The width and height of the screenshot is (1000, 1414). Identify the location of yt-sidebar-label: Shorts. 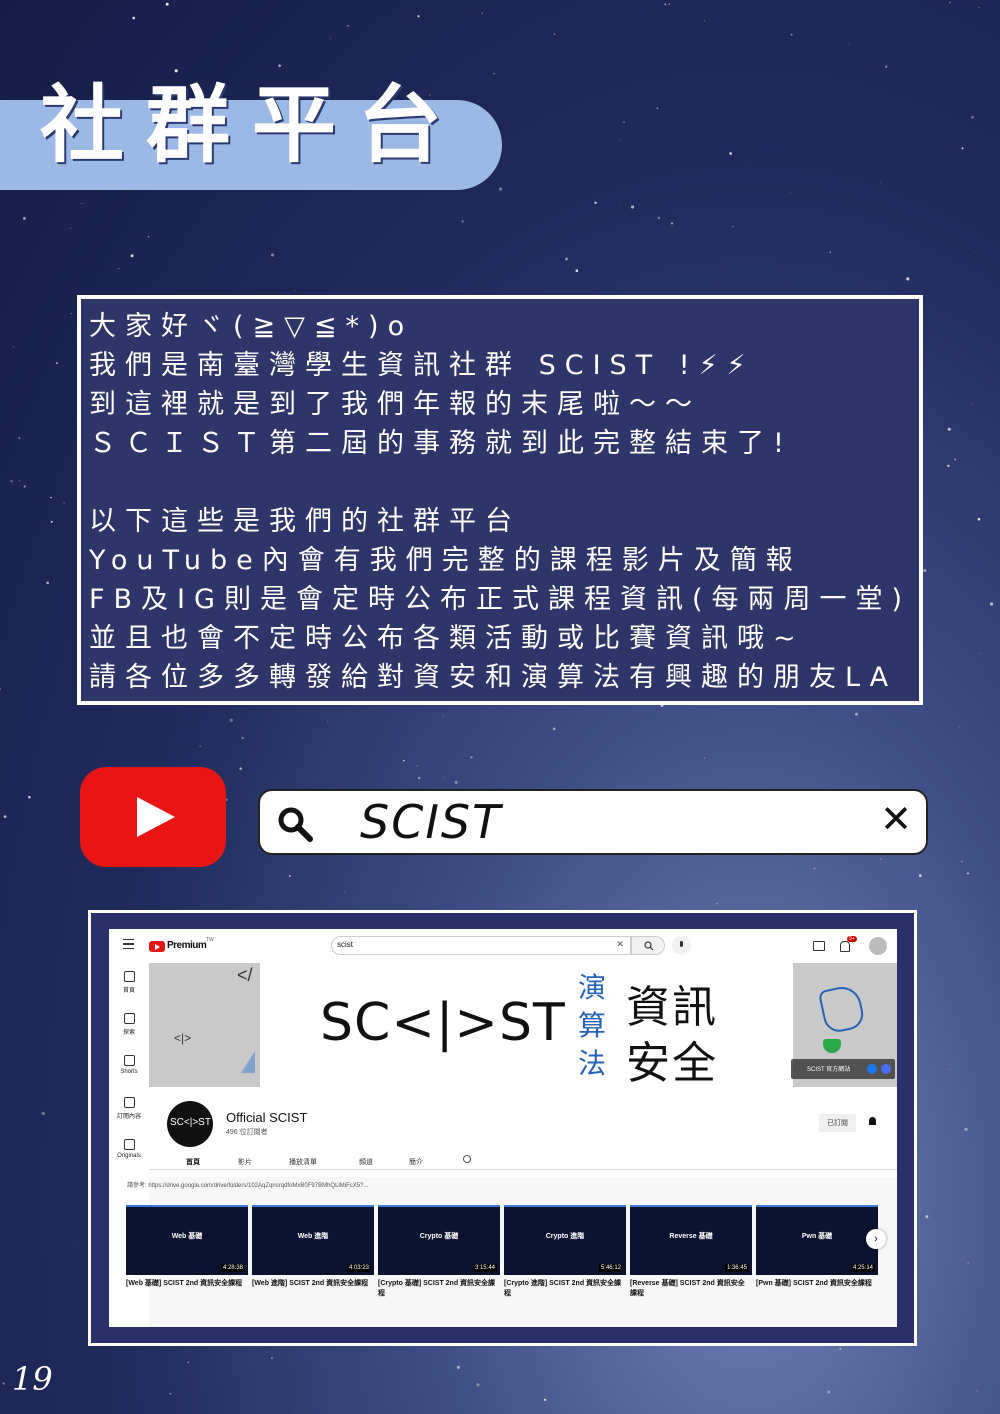
(129, 1072).